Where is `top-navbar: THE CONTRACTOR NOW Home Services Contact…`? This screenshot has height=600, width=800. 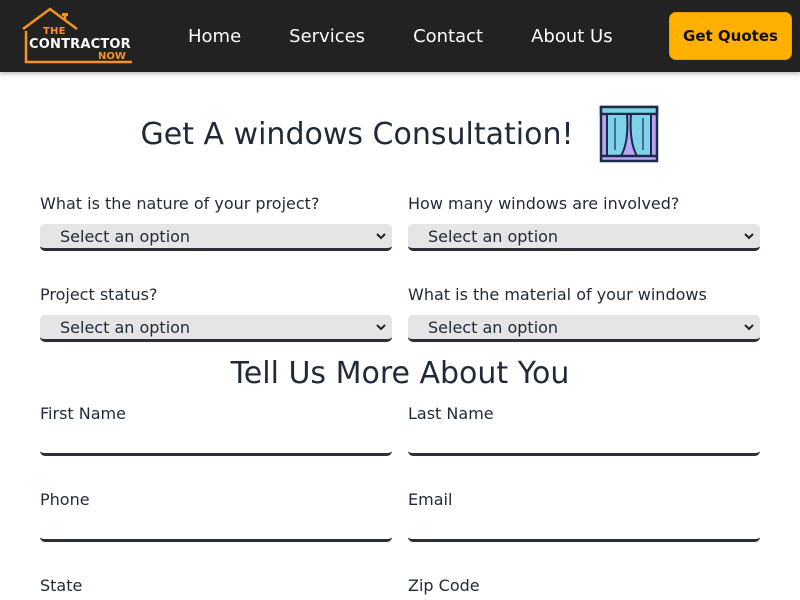
top-navbar: THE CONTRACTOR NOW Home Services Contact… is located at coordinates (400, 36).